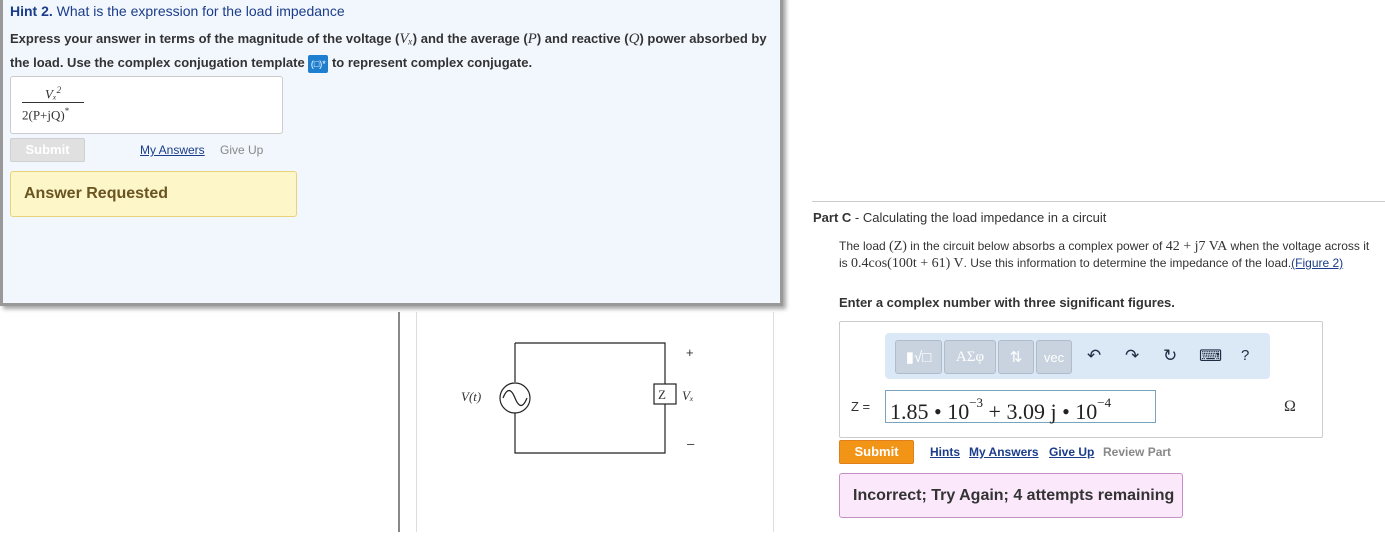 Image resolution: width=1385 pixels, height=537 pixels. What do you see at coordinates (1245, 355) in the screenshot?
I see `help-icon: ?` at bounding box center [1245, 355].